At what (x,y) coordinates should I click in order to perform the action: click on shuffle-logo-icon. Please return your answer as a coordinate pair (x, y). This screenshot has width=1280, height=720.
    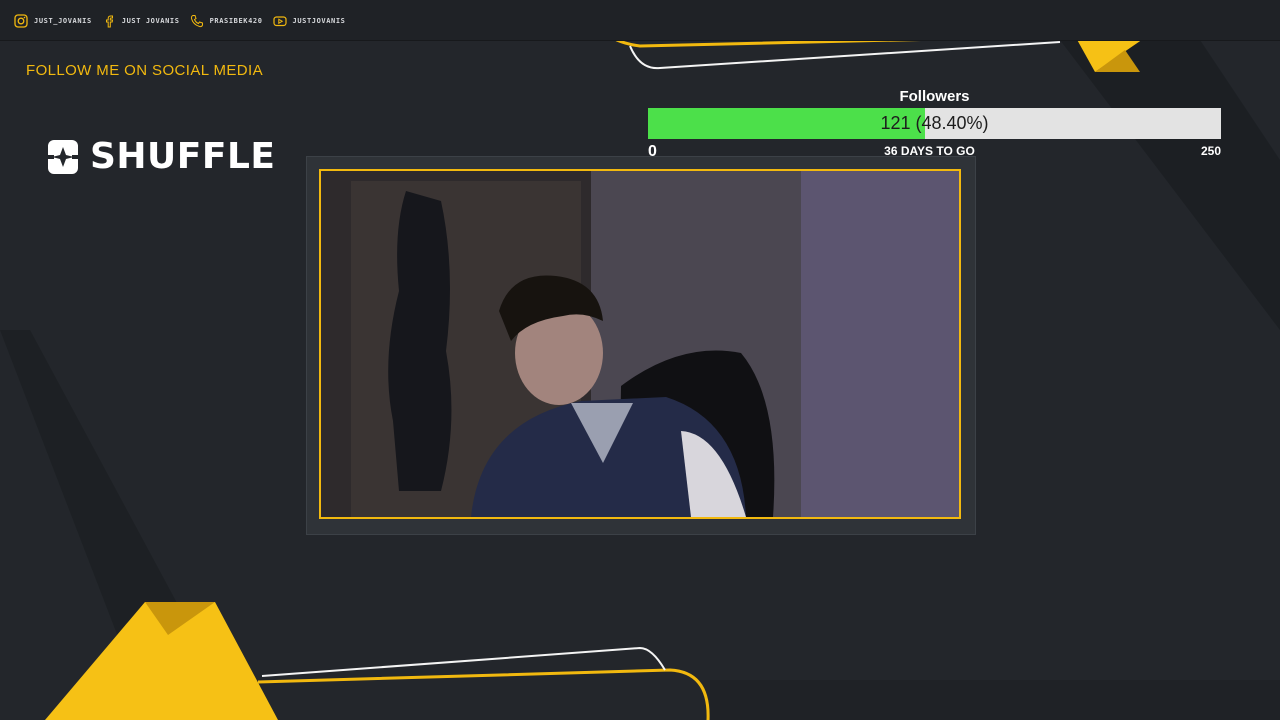
    Looking at the image, I should click on (63, 157).